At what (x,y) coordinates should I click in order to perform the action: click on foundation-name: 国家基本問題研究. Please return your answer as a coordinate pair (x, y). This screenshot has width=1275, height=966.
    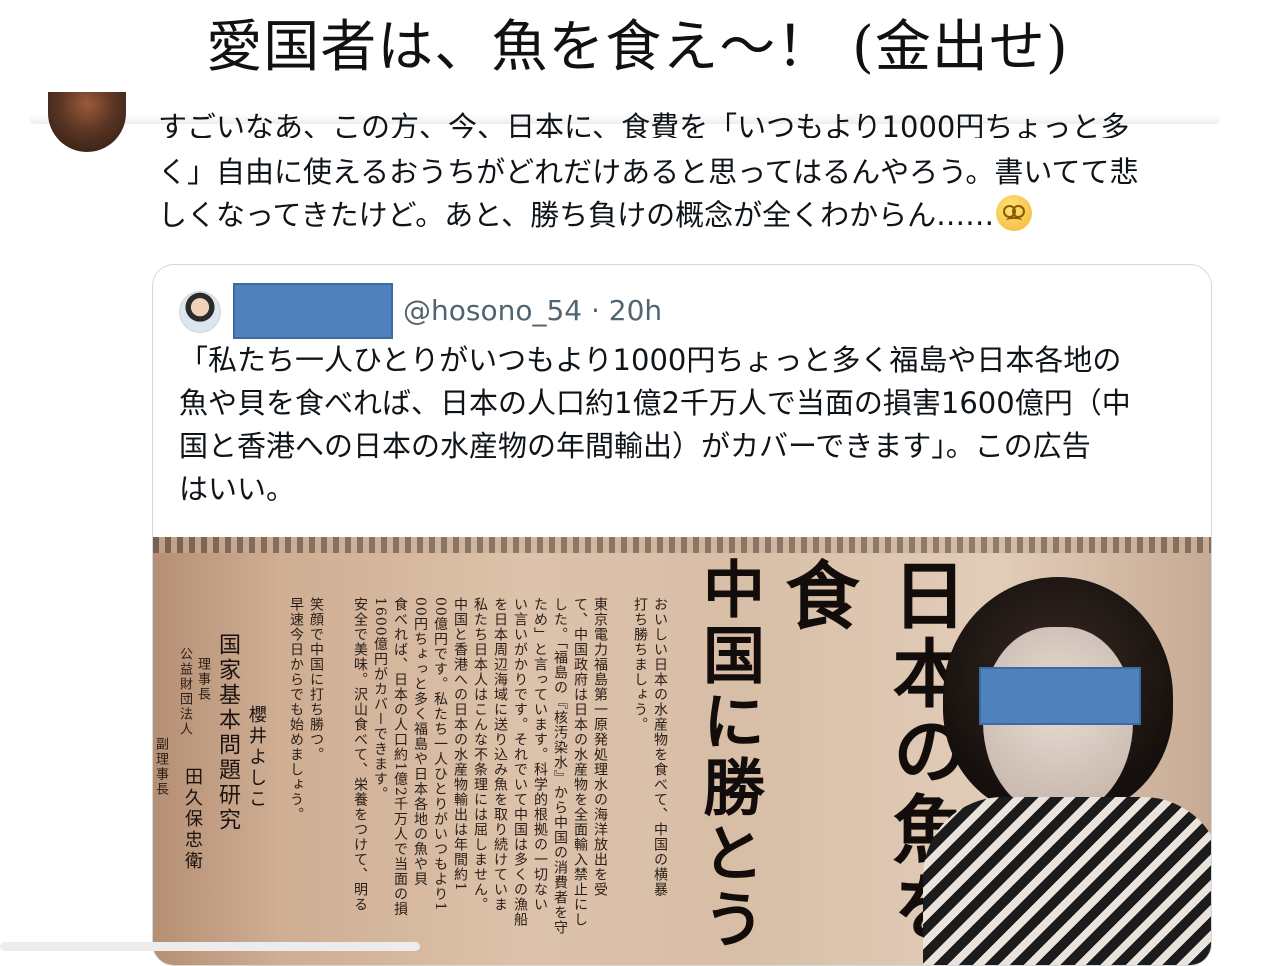
    Looking at the image, I should click on (227, 733).